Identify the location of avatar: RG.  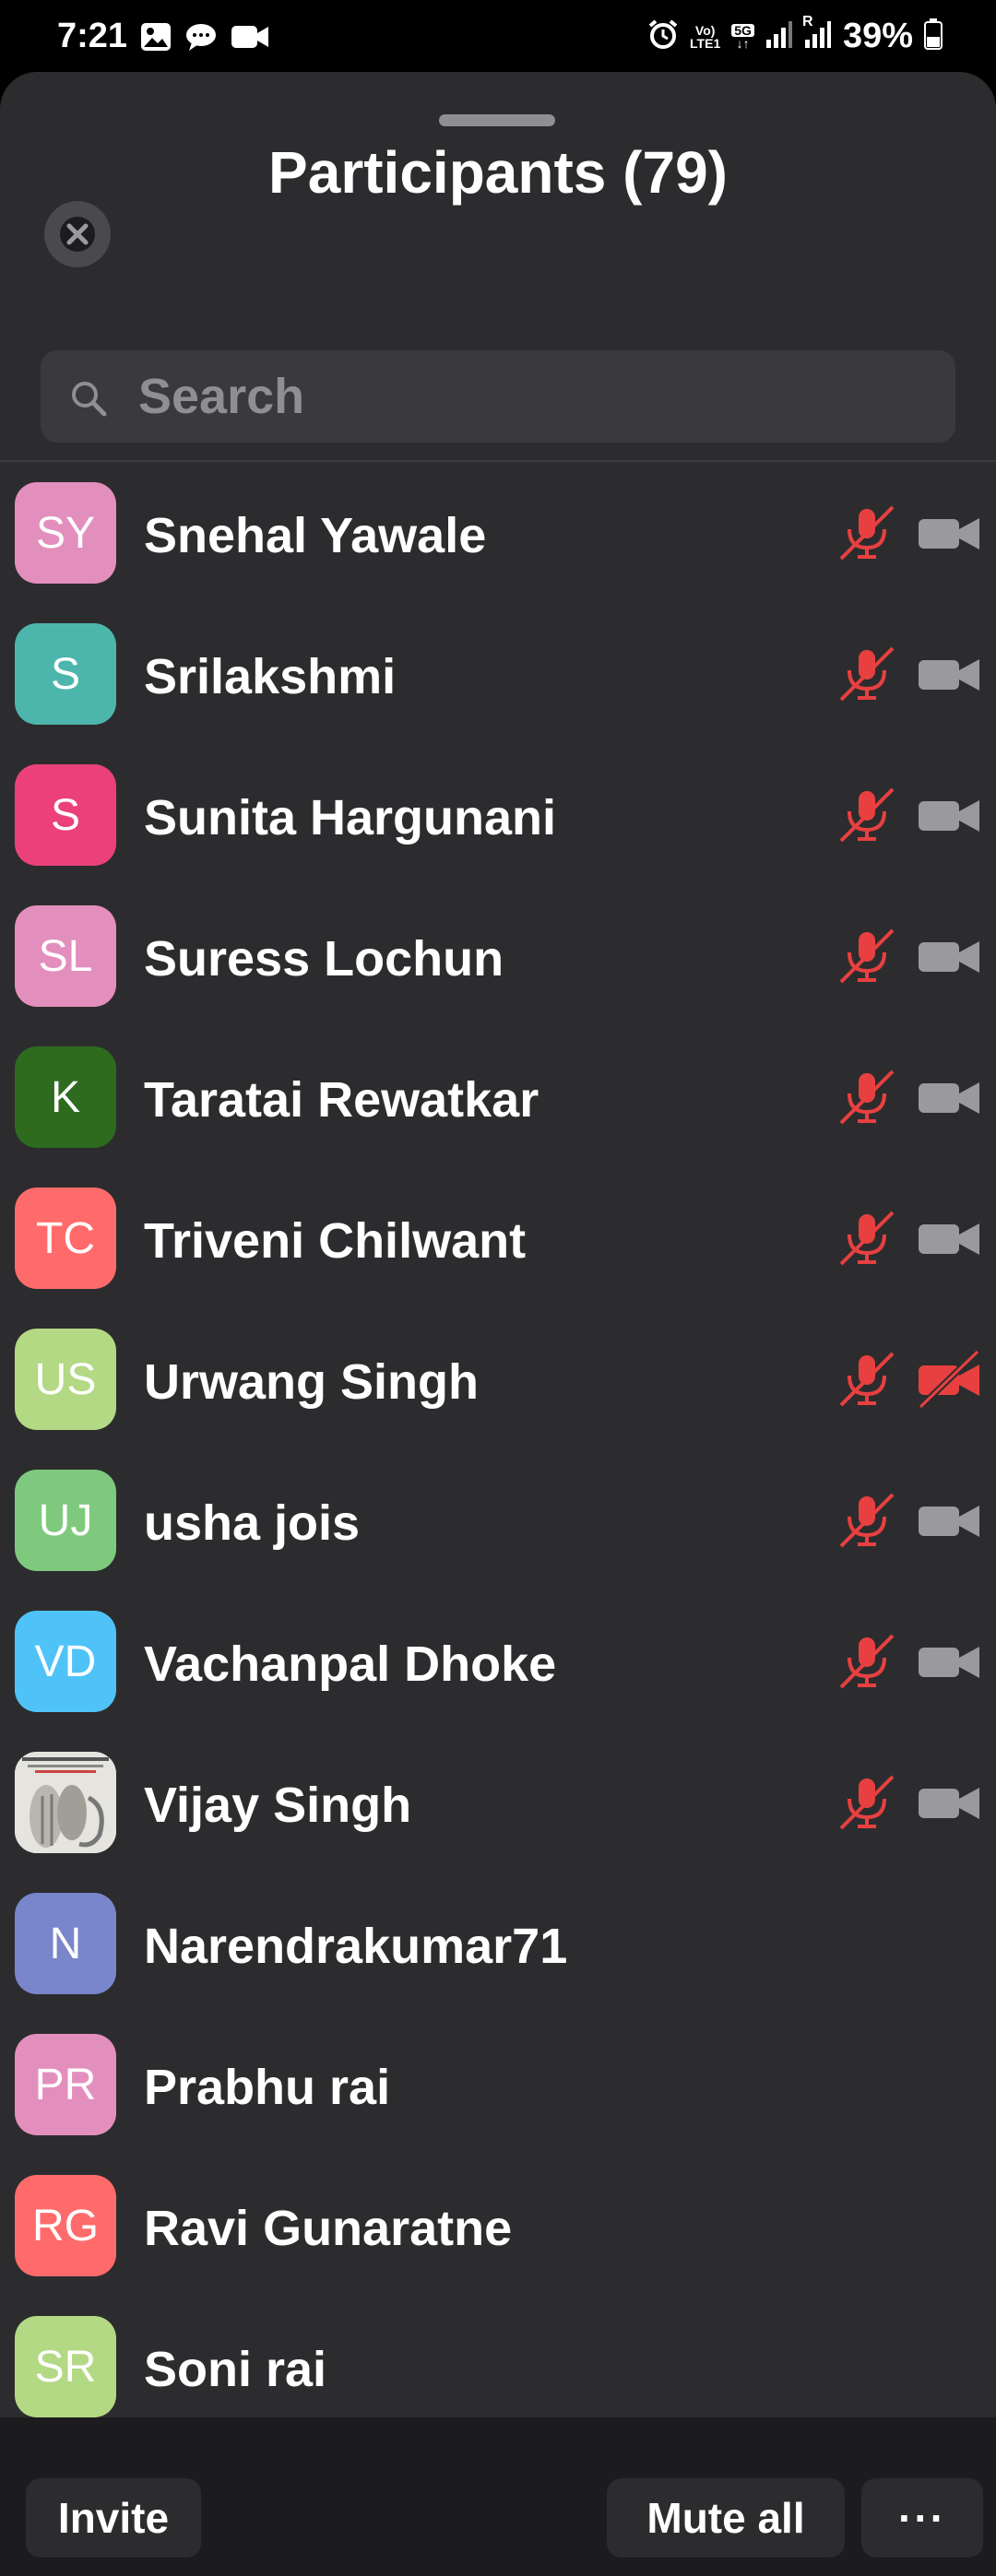
(65, 2225).